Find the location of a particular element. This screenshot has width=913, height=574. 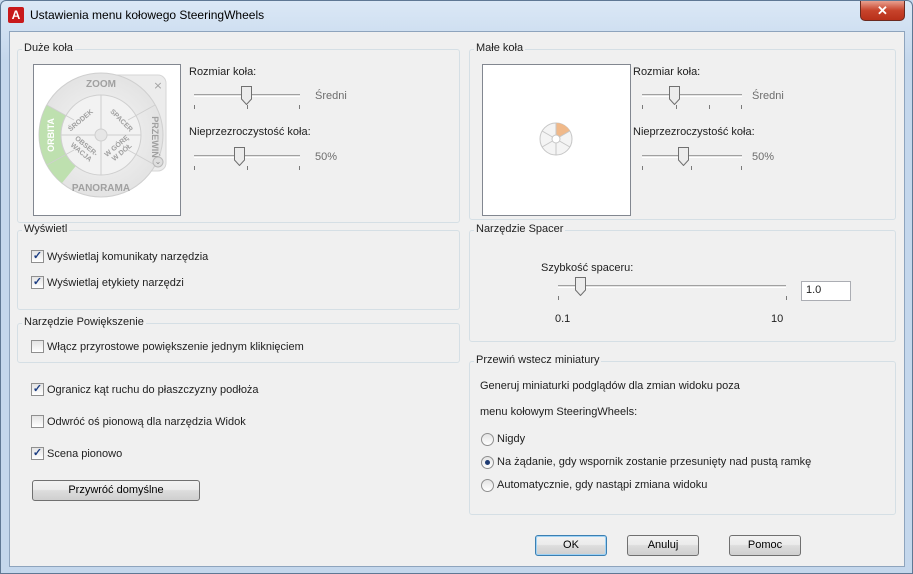

mini-wheel-opacity-value: 50% is located at coordinates (763, 157).